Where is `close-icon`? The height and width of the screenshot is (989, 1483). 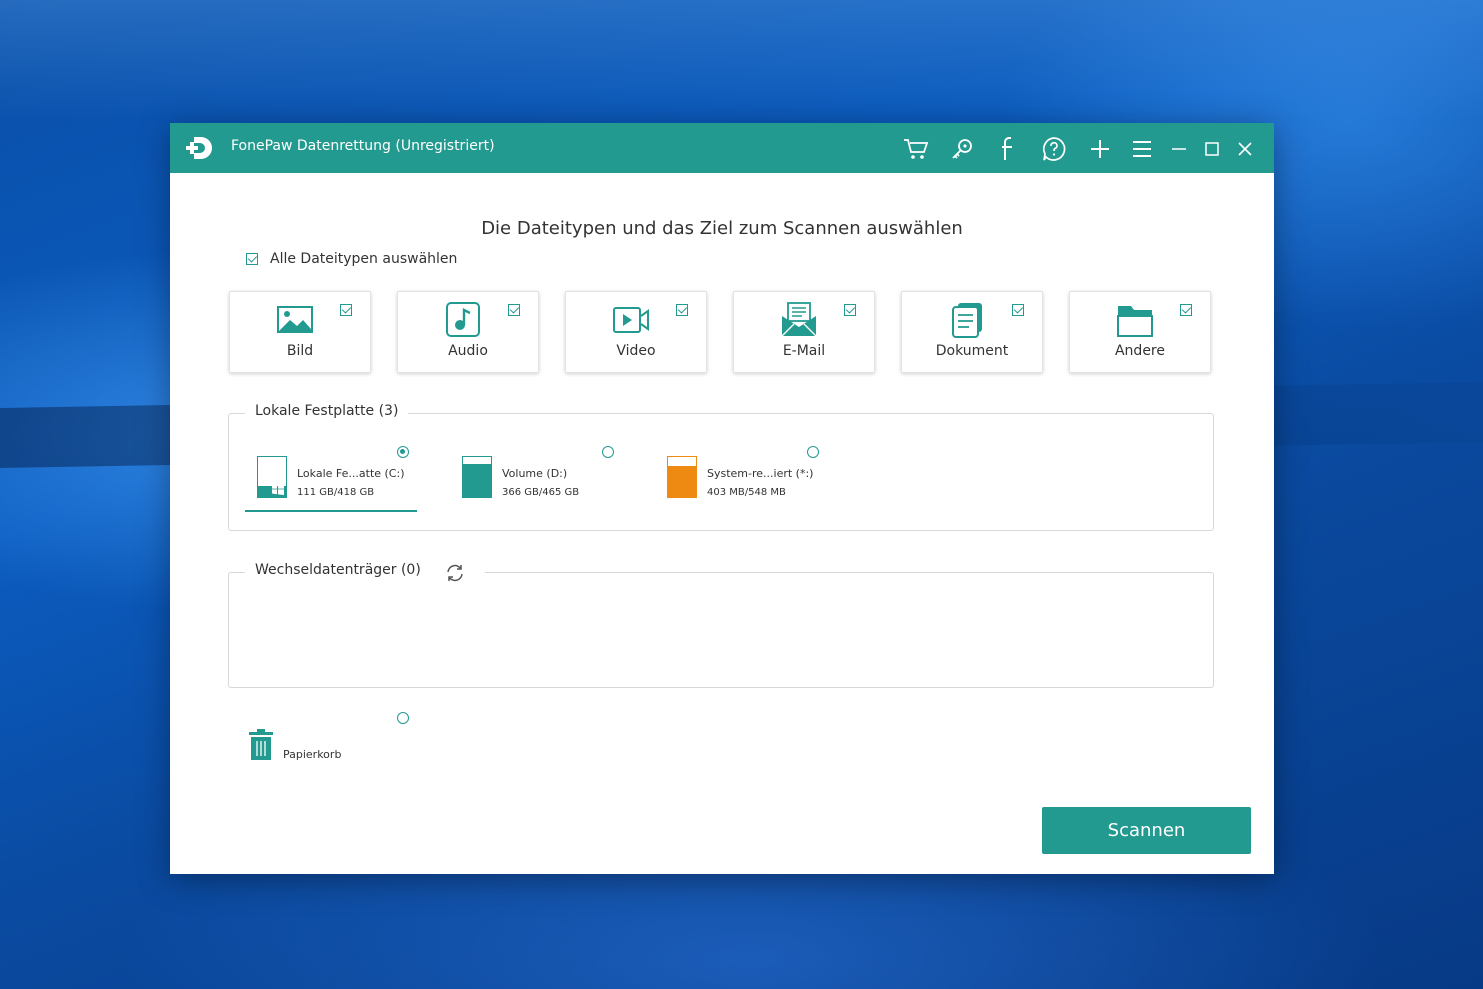 close-icon is located at coordinates (1245, 149).